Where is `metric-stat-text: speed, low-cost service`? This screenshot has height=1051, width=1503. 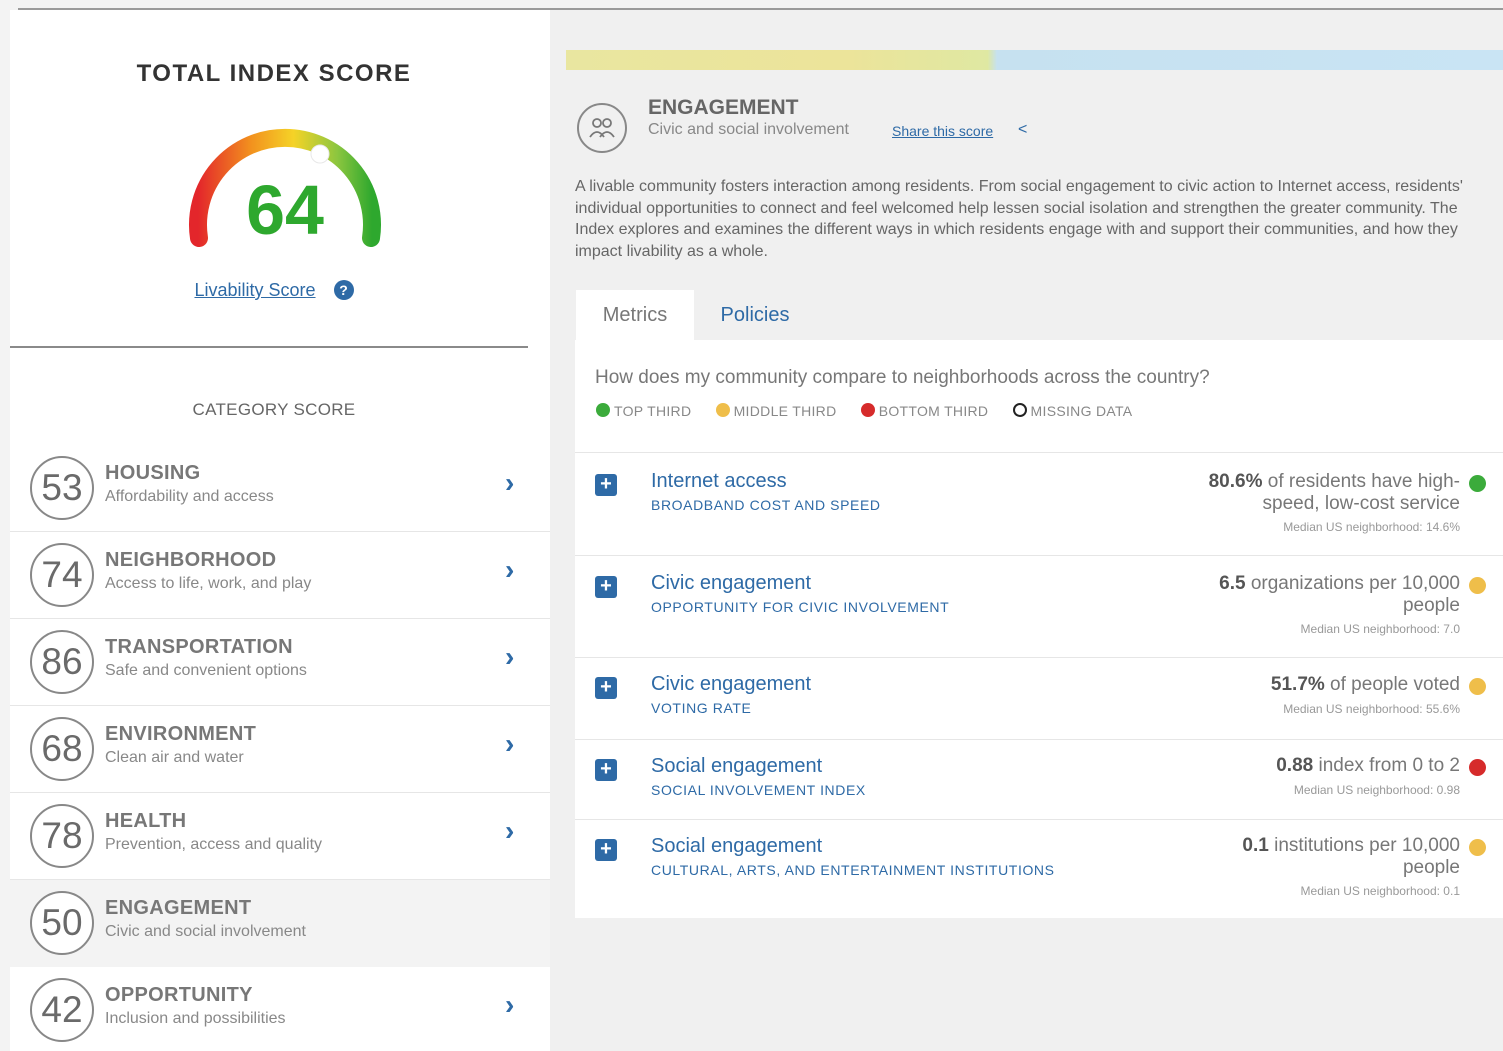
metric-stat-text: speed, low-cost service is located at coordinates (1361, 503).